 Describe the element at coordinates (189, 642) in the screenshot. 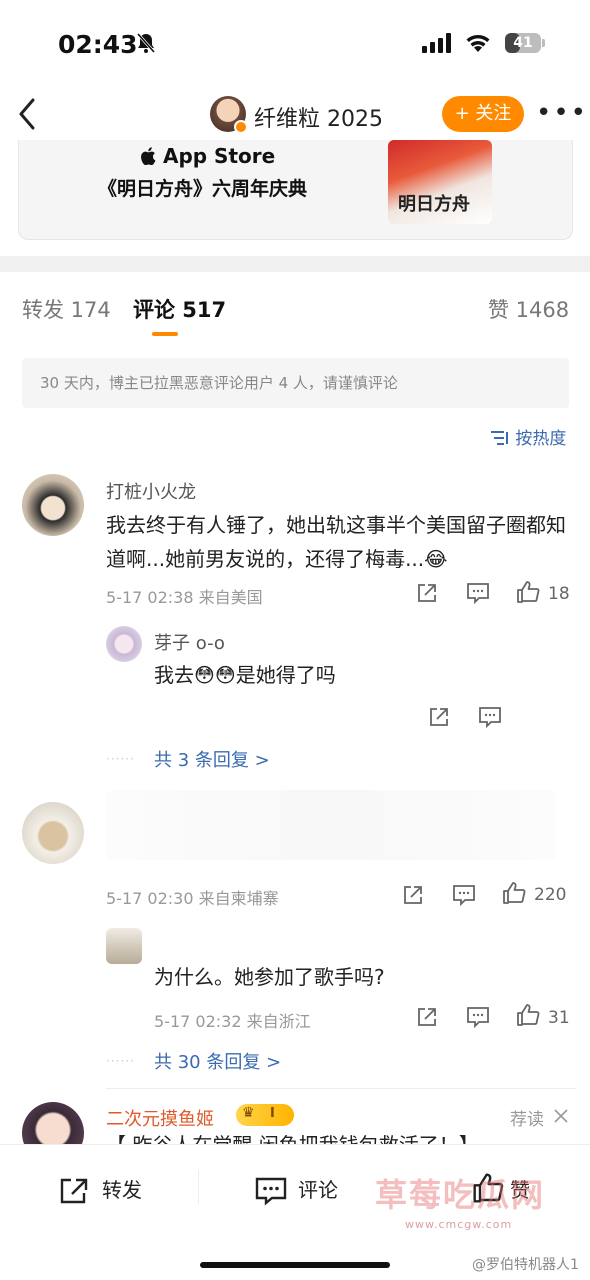

I see `replier-name: 芽子 o-o` at that location.